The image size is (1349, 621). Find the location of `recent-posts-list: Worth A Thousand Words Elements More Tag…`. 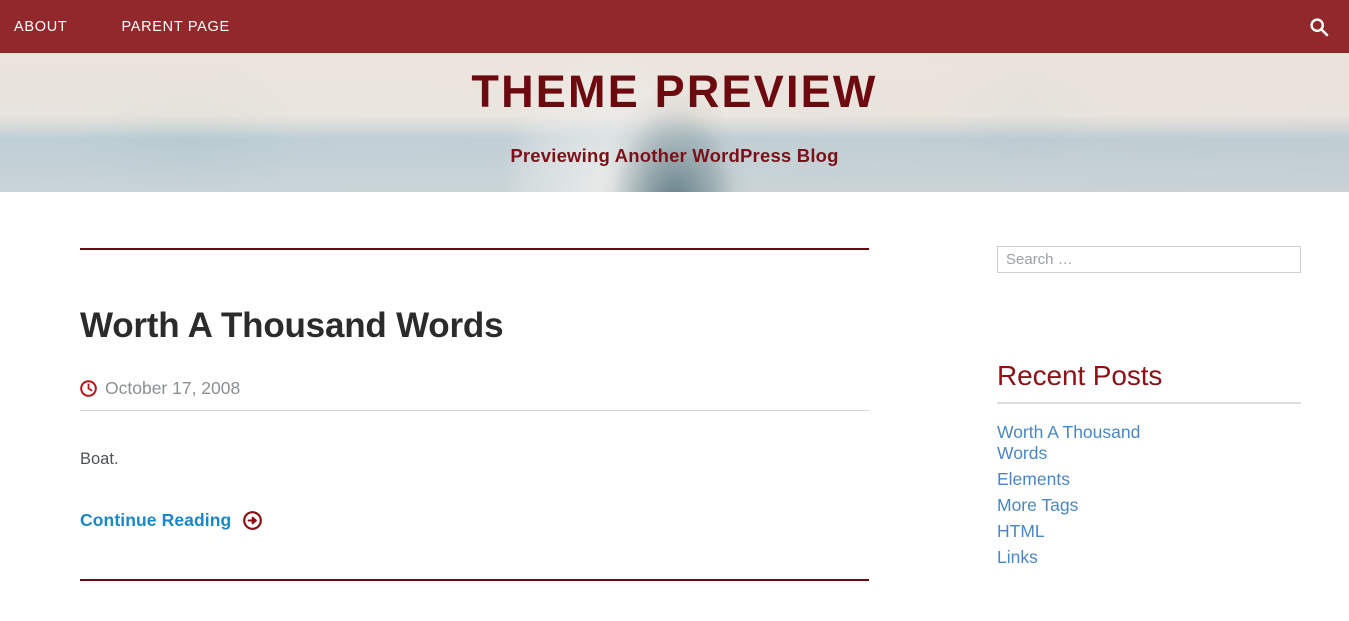

recent-posts-list: Worth A Thousand Words Elements More Tag… is located at coordinates (1085, 495).